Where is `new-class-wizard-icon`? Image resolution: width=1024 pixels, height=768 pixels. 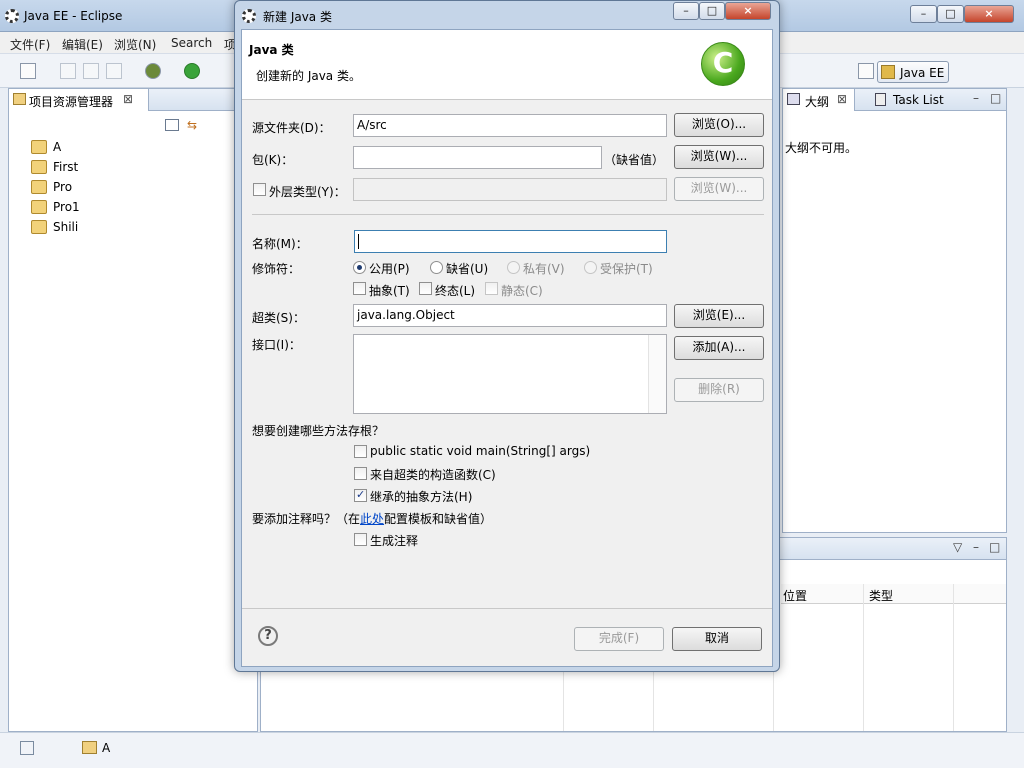 new-class-wizard-icon is located at coordinates (723, 64).